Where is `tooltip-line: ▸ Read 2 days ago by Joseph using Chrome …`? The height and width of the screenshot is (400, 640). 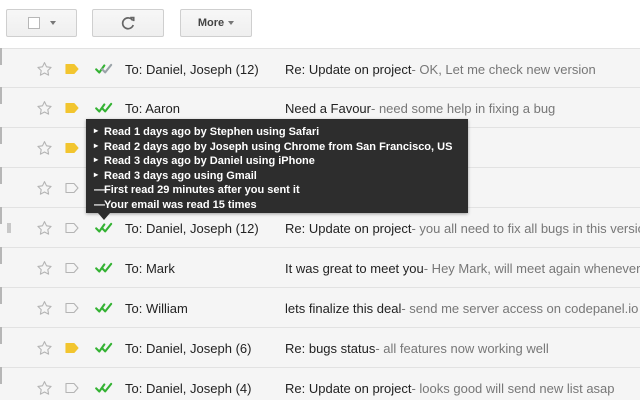 tooltip-line: ▸ Read 2 days ago by Joseph using Chrome … is located at coordinates (277, 147).